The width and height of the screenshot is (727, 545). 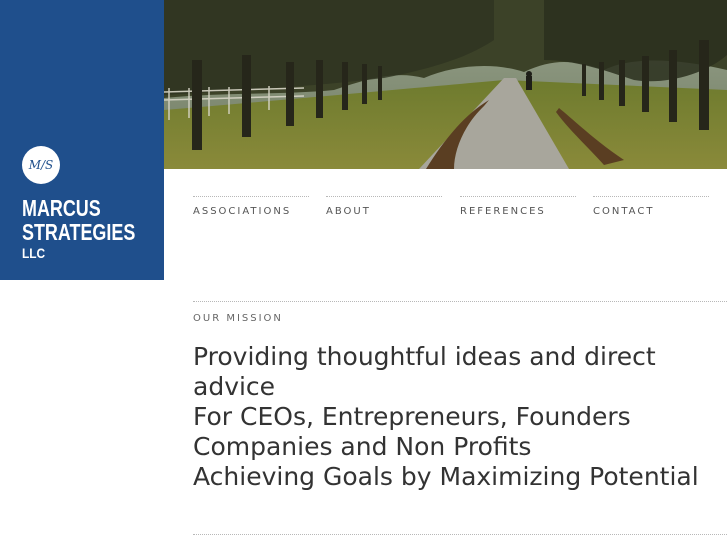 What do you see at coordinates (518, 209) in the screenshot?
I see `nav-references: REFERENCES` at bounding box center [518, 209].